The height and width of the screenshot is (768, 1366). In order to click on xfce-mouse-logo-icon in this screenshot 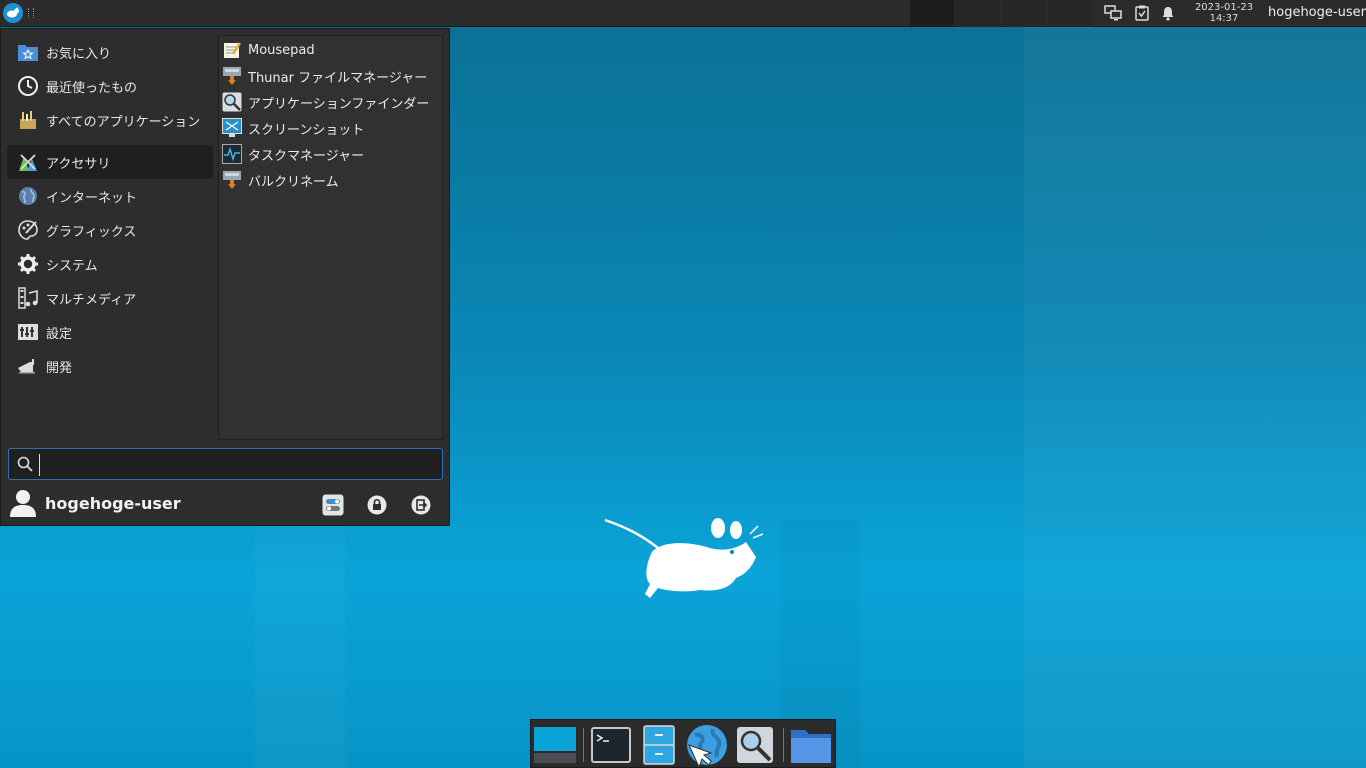, I will do `click(684, 558)`.